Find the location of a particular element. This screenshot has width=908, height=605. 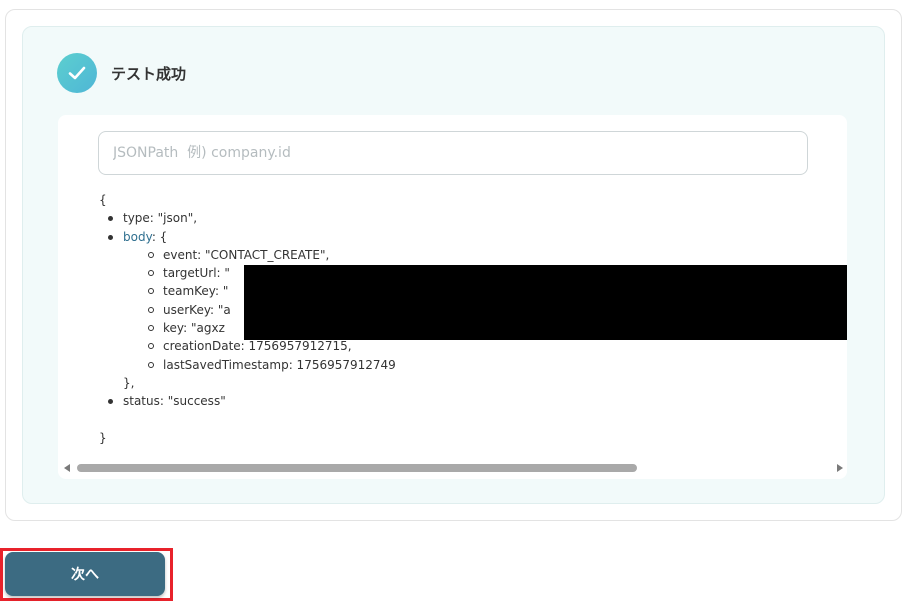

json-creationdate-item: creationDate: 1756957912715, is located at coordinates (497, 346).